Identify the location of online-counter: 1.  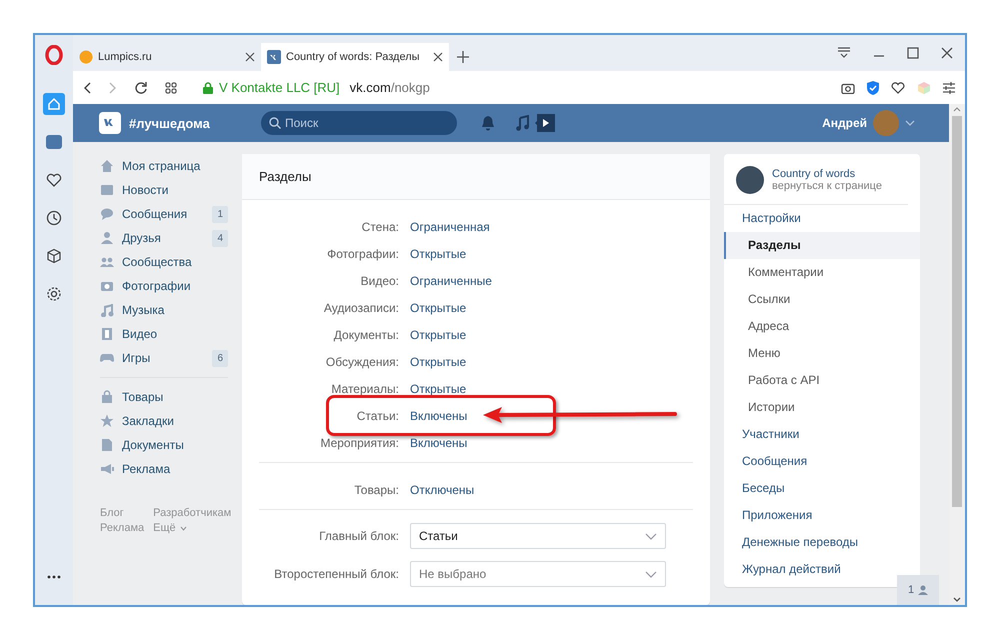
(918, 590).